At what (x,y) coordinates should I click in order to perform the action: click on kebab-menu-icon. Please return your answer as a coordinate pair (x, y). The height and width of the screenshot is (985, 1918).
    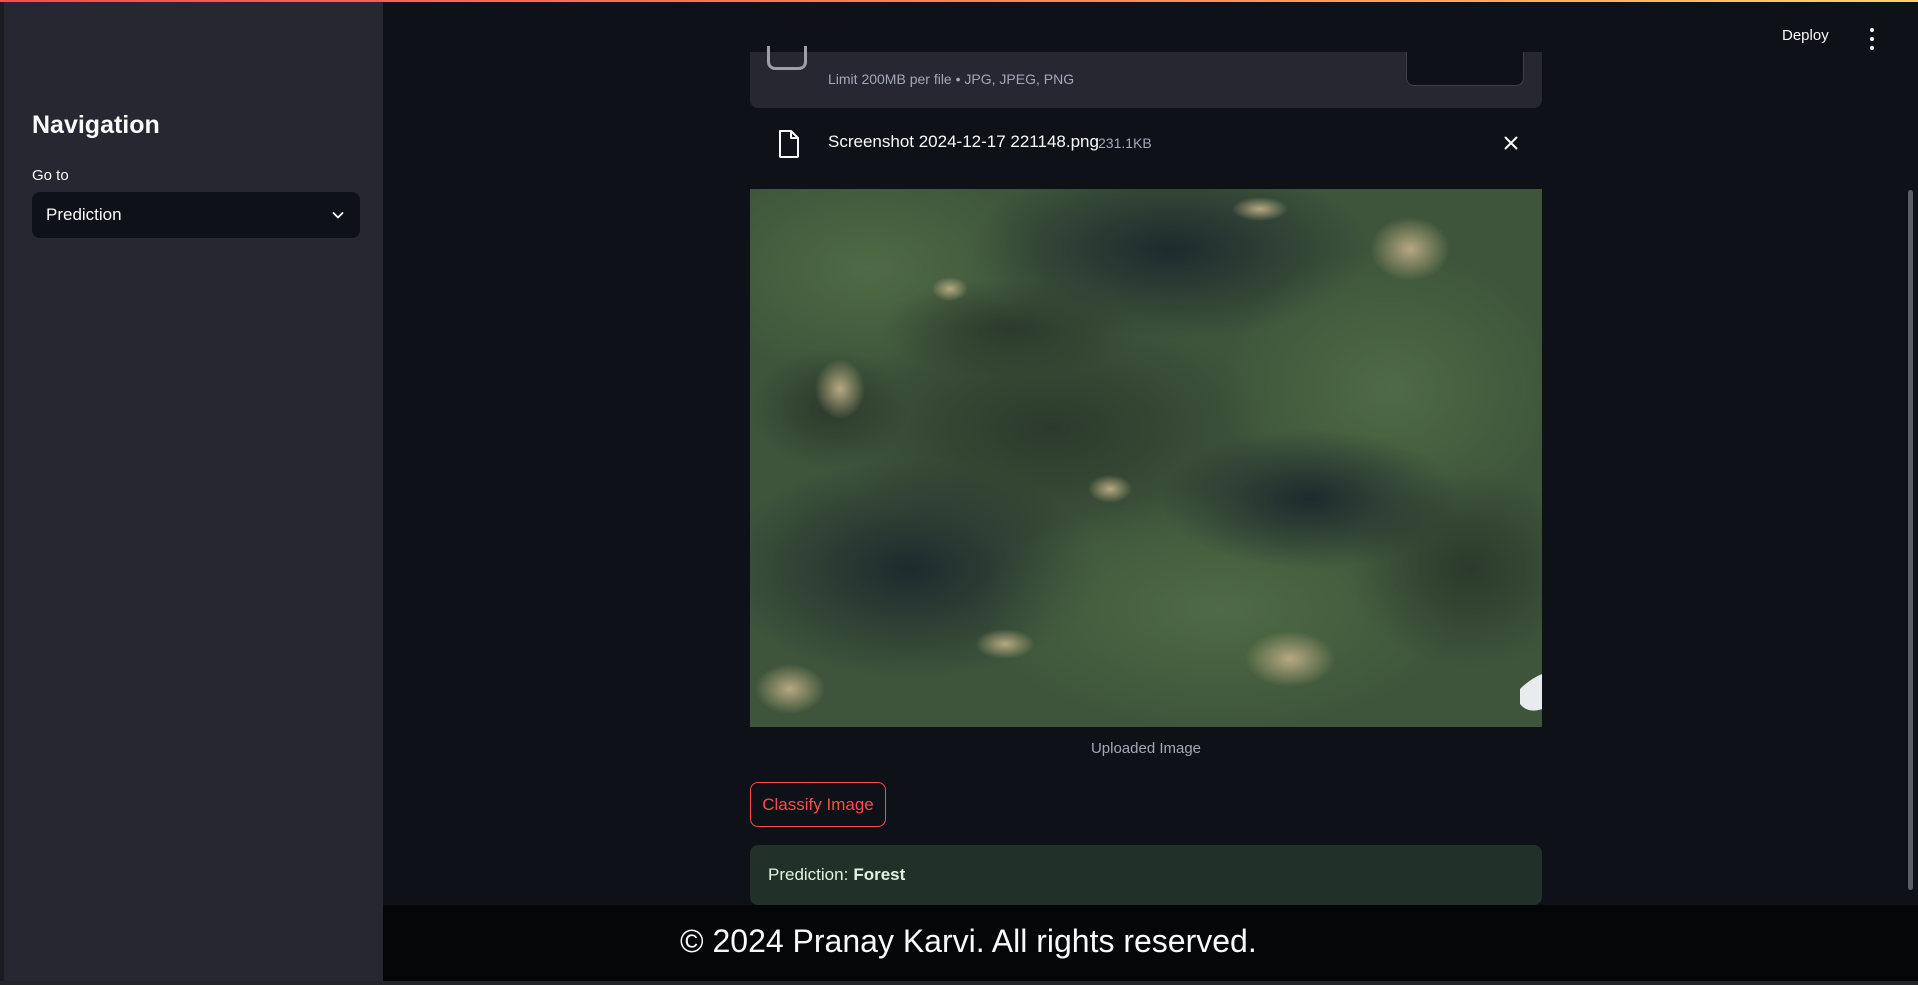
    Looking at the image, I should click on (1872, 39).